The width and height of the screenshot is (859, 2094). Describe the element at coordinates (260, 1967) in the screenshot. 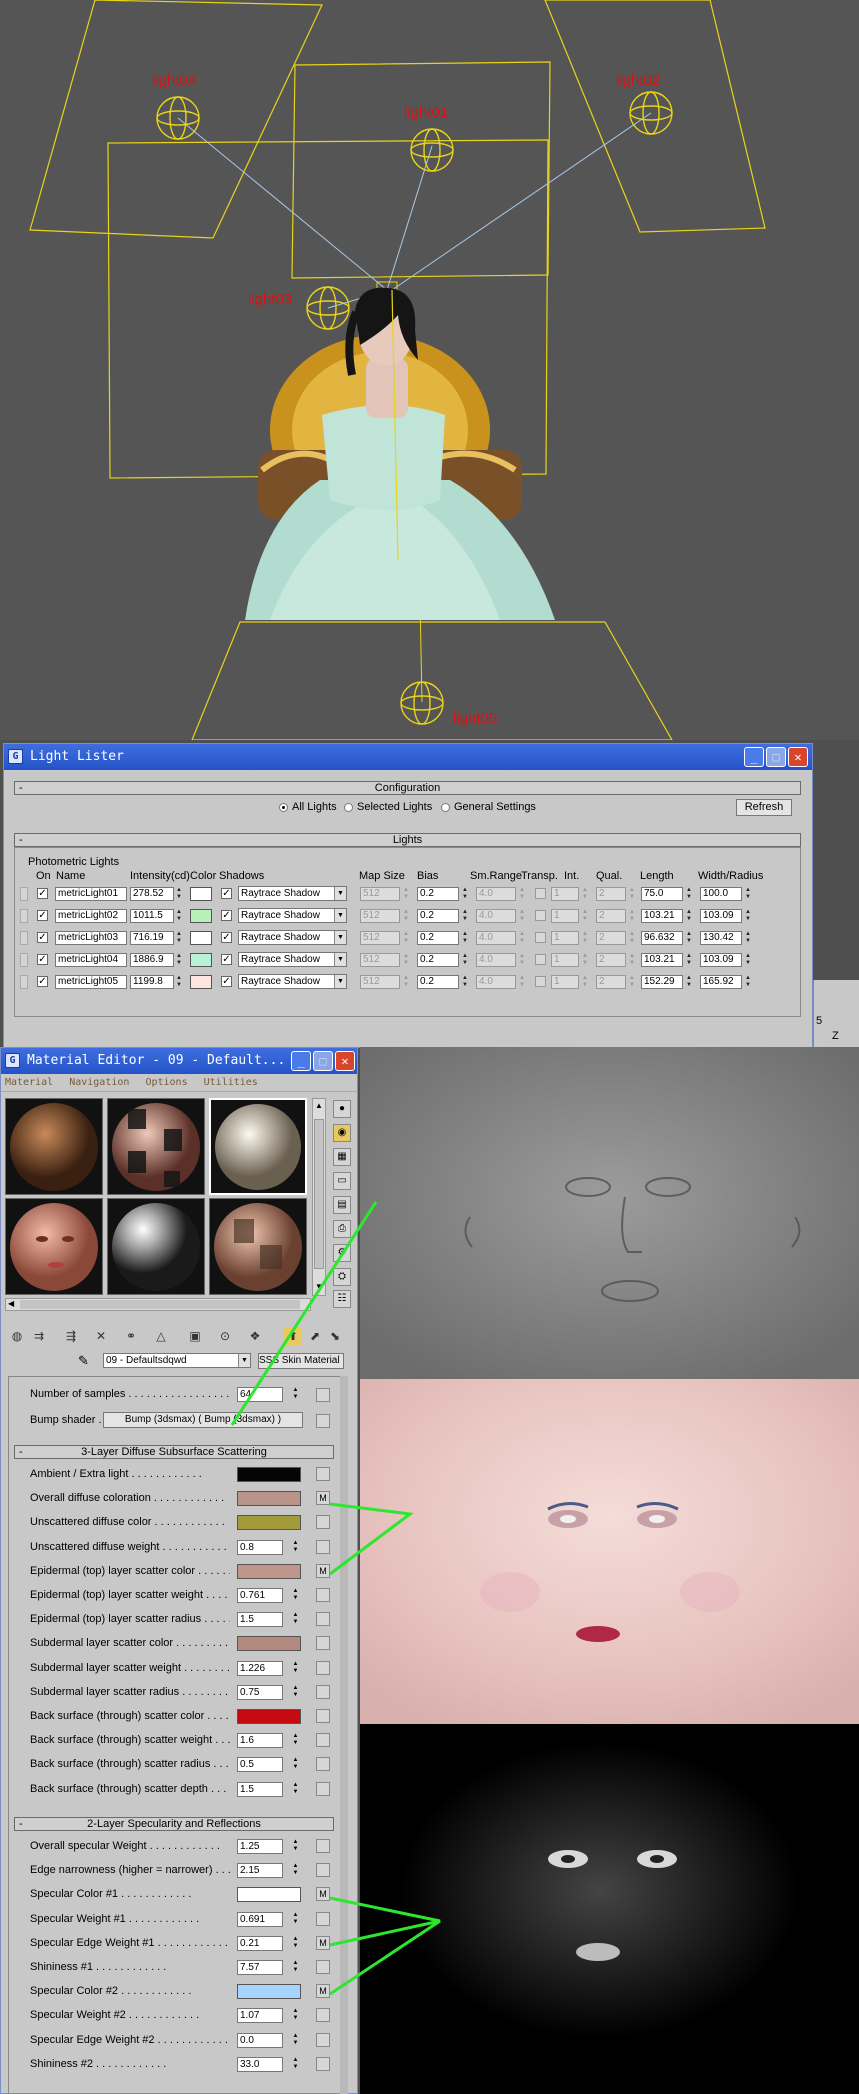

I see `param-value-field: 7.57` at that location.